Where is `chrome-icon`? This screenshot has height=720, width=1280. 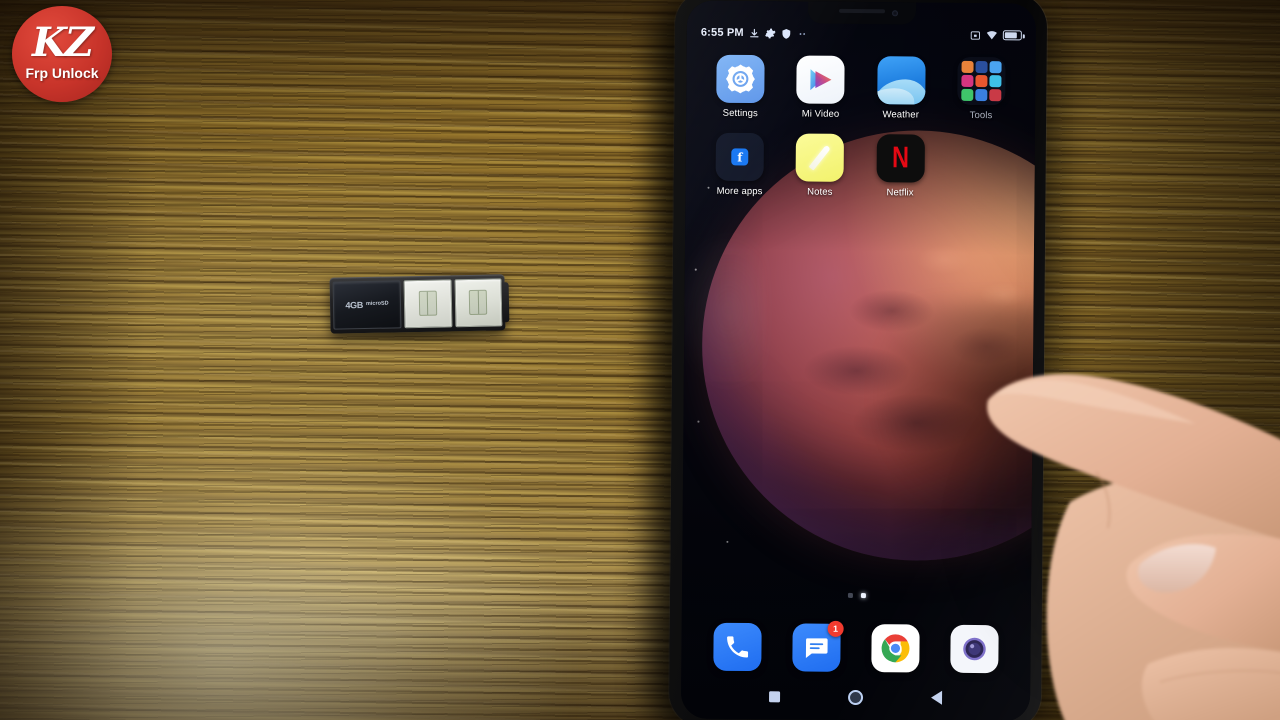
chrome-icon is located at coordinates (895, 648).